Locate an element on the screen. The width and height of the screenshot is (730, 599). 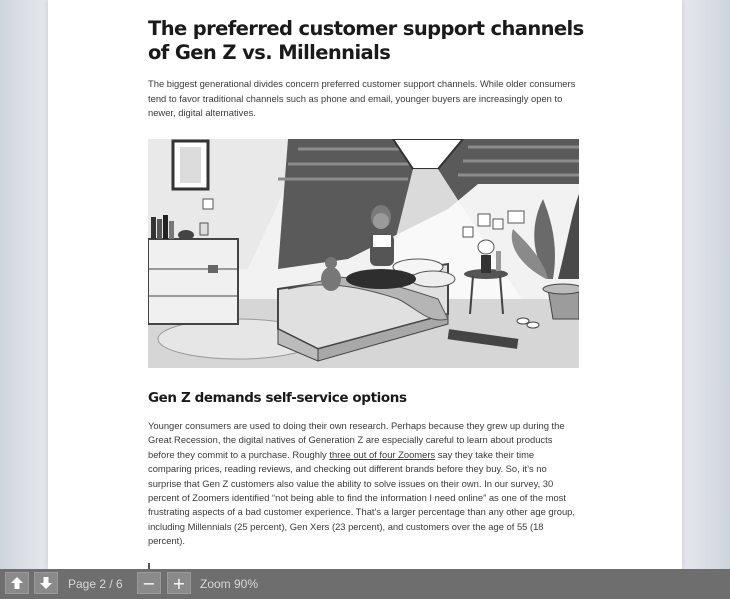
arrow-down-icon is located at coordinates (46, 583).